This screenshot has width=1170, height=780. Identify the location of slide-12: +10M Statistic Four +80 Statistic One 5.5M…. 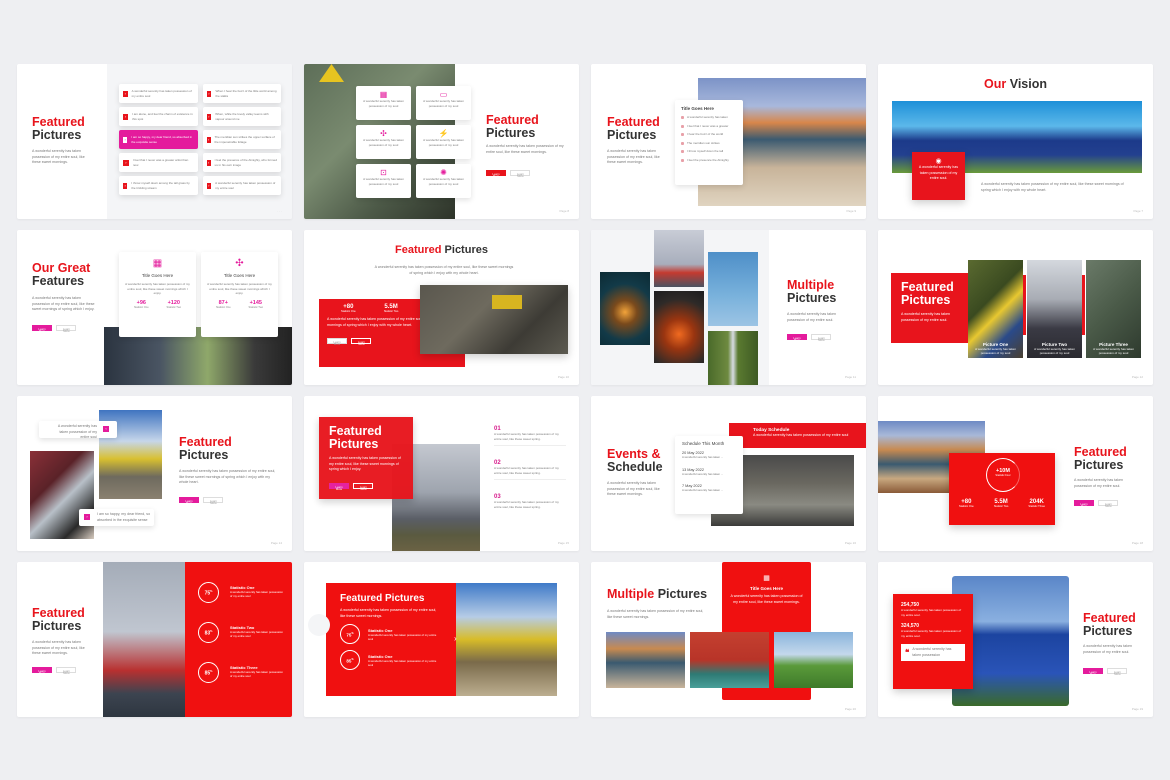
(1015, 473).